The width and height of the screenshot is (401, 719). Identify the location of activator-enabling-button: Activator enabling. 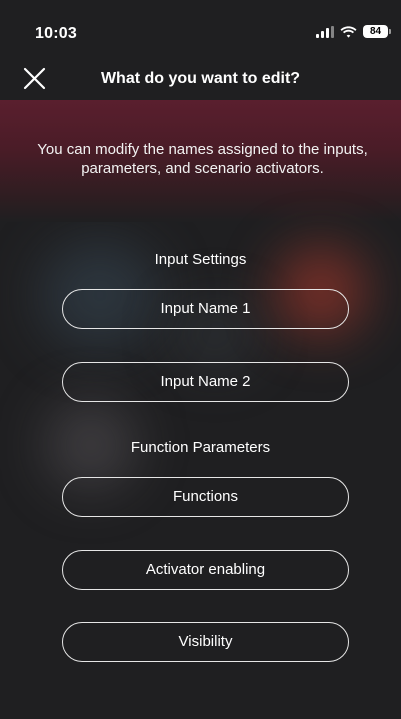
(205, 570).